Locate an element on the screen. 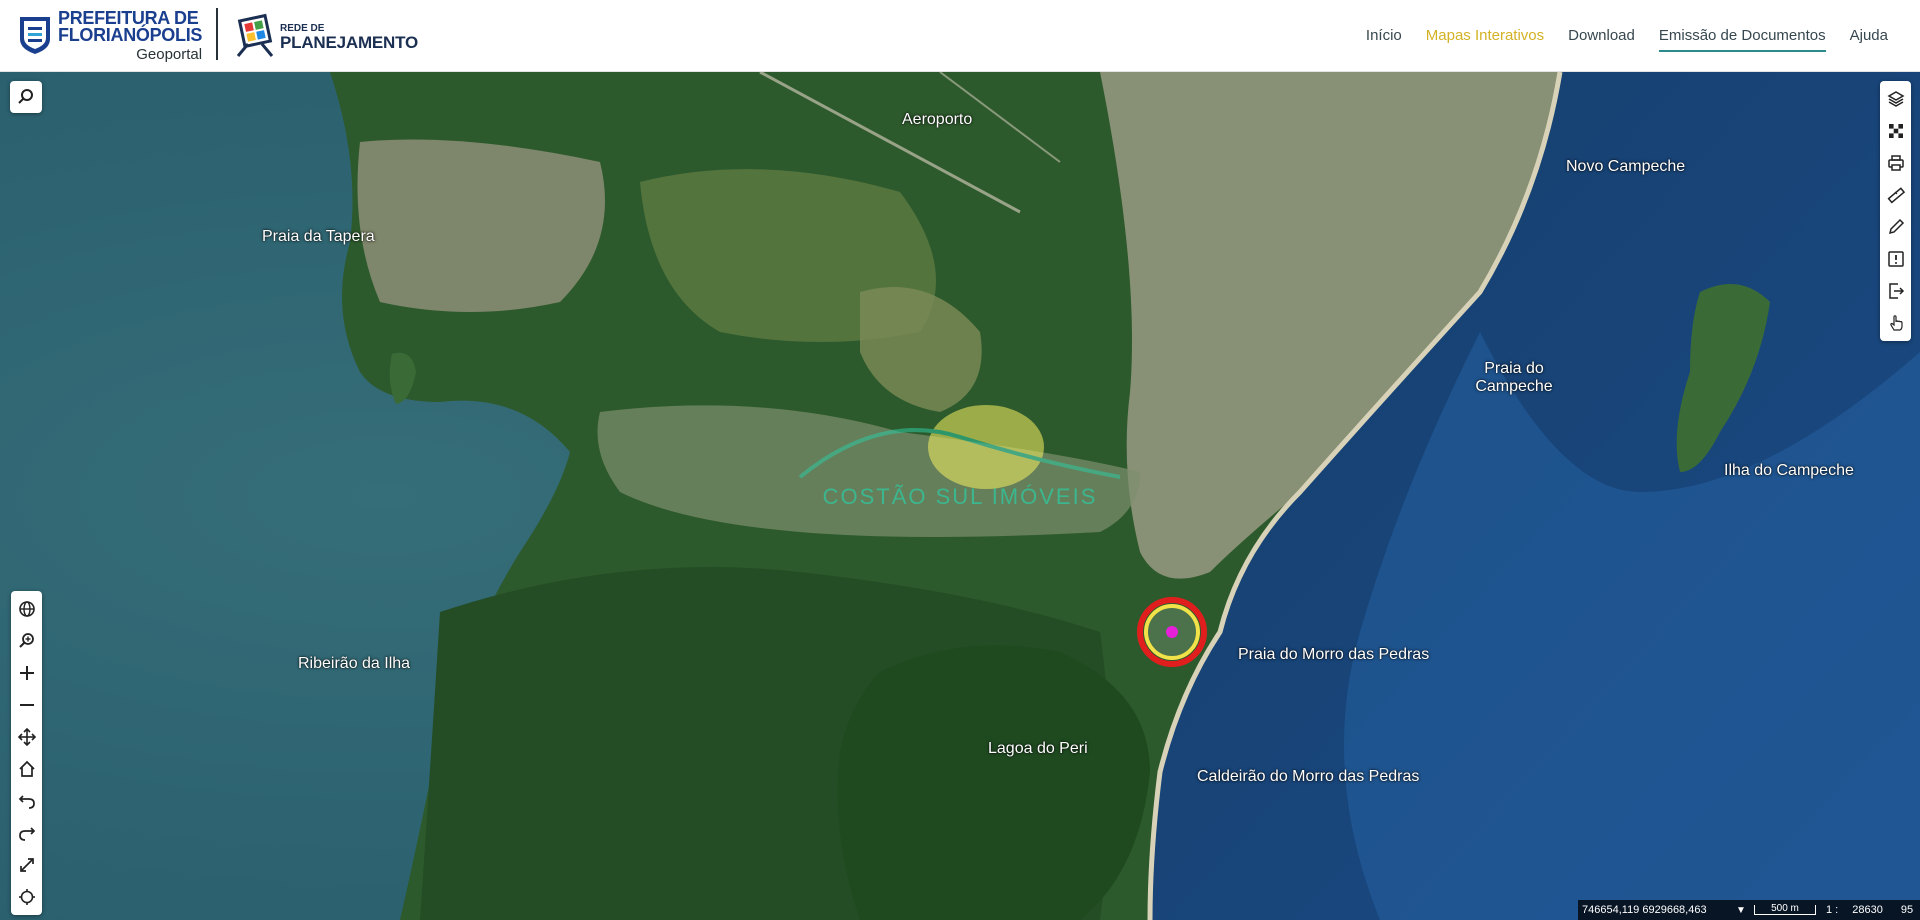 This screenshot has width=1920, height=920. tools-toolbar is located at coordinates (1895, 211).